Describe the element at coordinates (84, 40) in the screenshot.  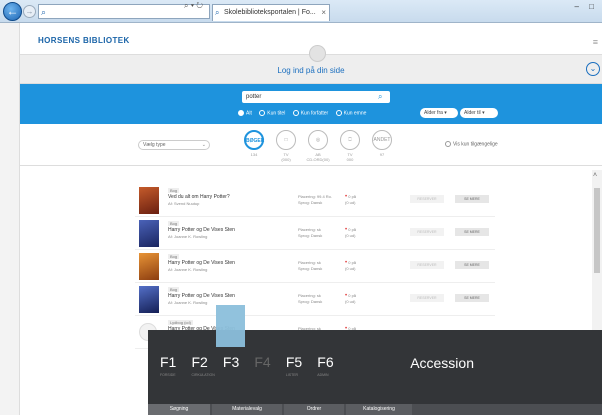
I see `site-logo: HORSENS BIBLIOTEK` at that location.